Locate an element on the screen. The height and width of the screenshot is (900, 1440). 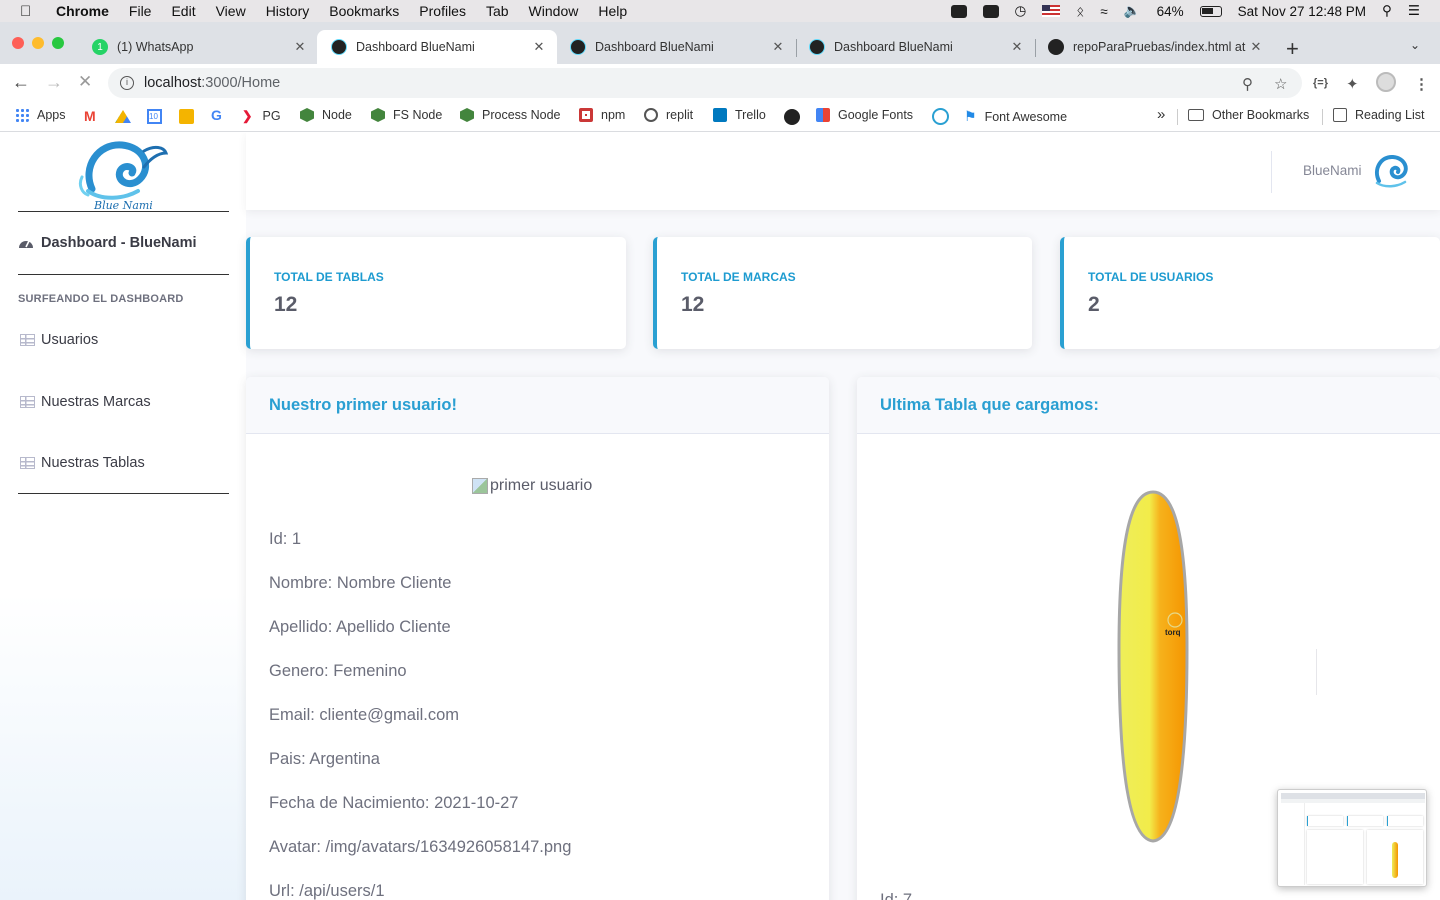
menu-bookmarks: Bookmarks is located at coordinates (364, 11).